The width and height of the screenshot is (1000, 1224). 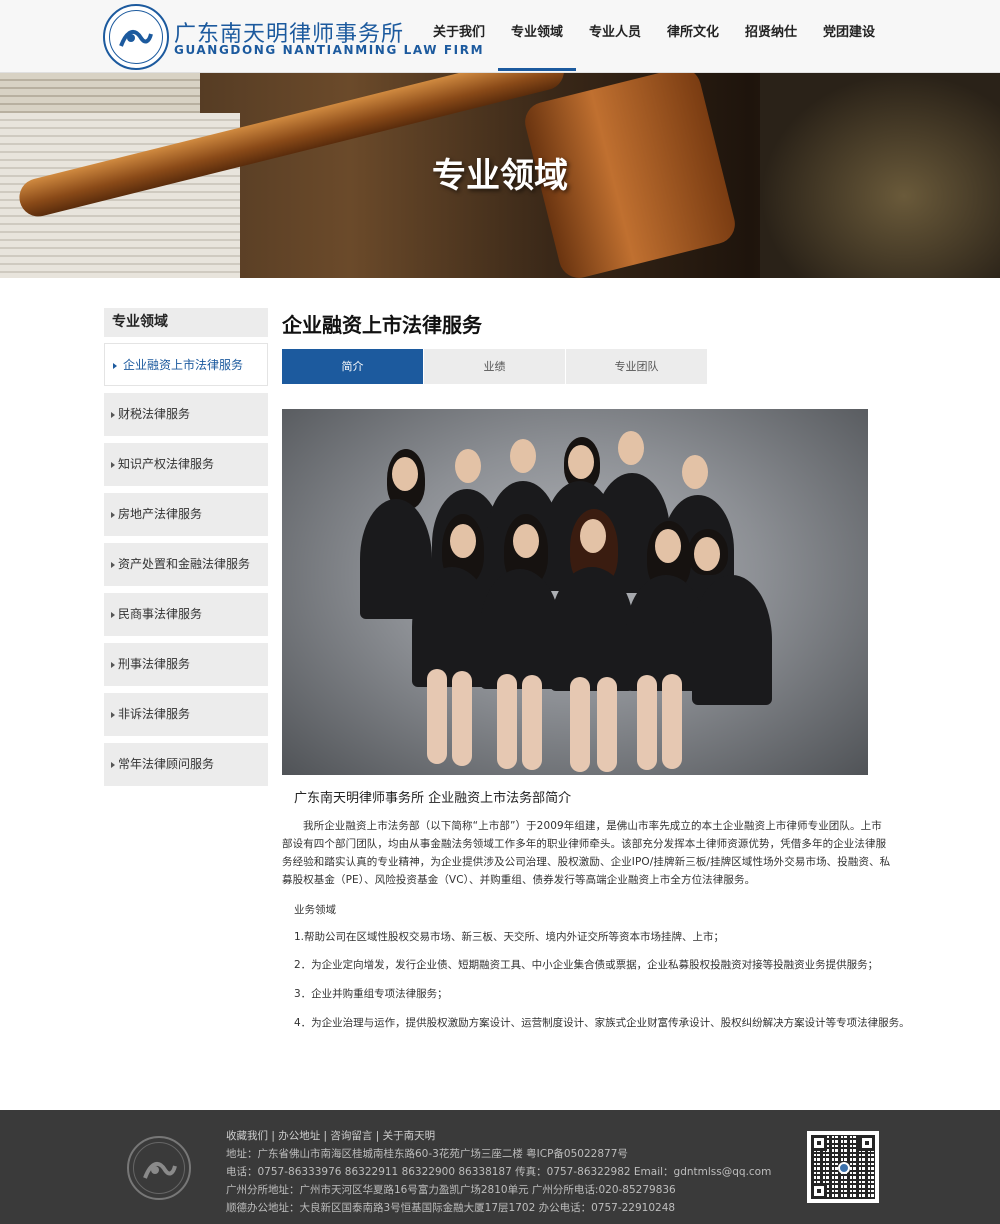 I want to click on nav-careers: 招贤纳仕, so click(x=771, y=36).